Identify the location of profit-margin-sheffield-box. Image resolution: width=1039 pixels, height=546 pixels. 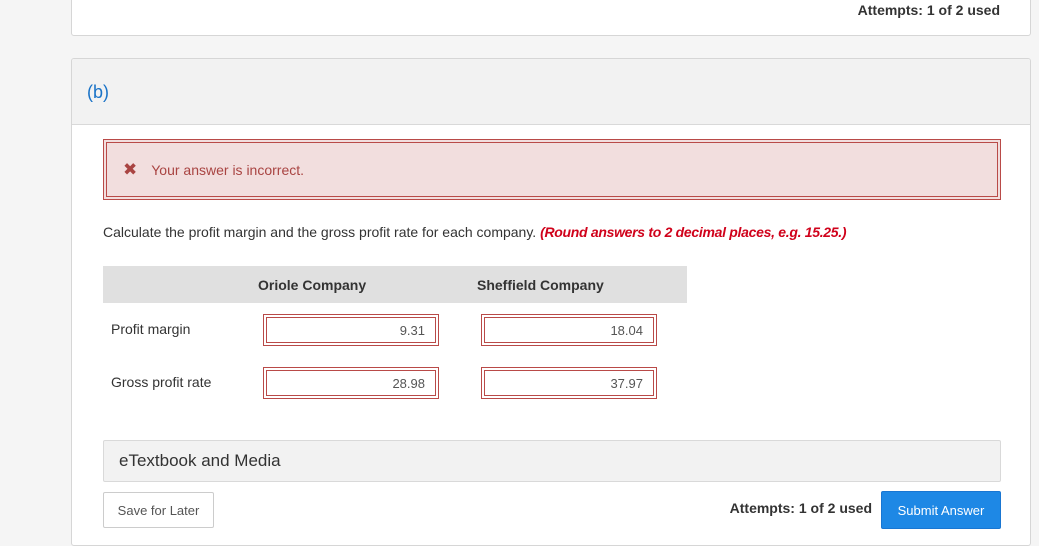
(569, 330).